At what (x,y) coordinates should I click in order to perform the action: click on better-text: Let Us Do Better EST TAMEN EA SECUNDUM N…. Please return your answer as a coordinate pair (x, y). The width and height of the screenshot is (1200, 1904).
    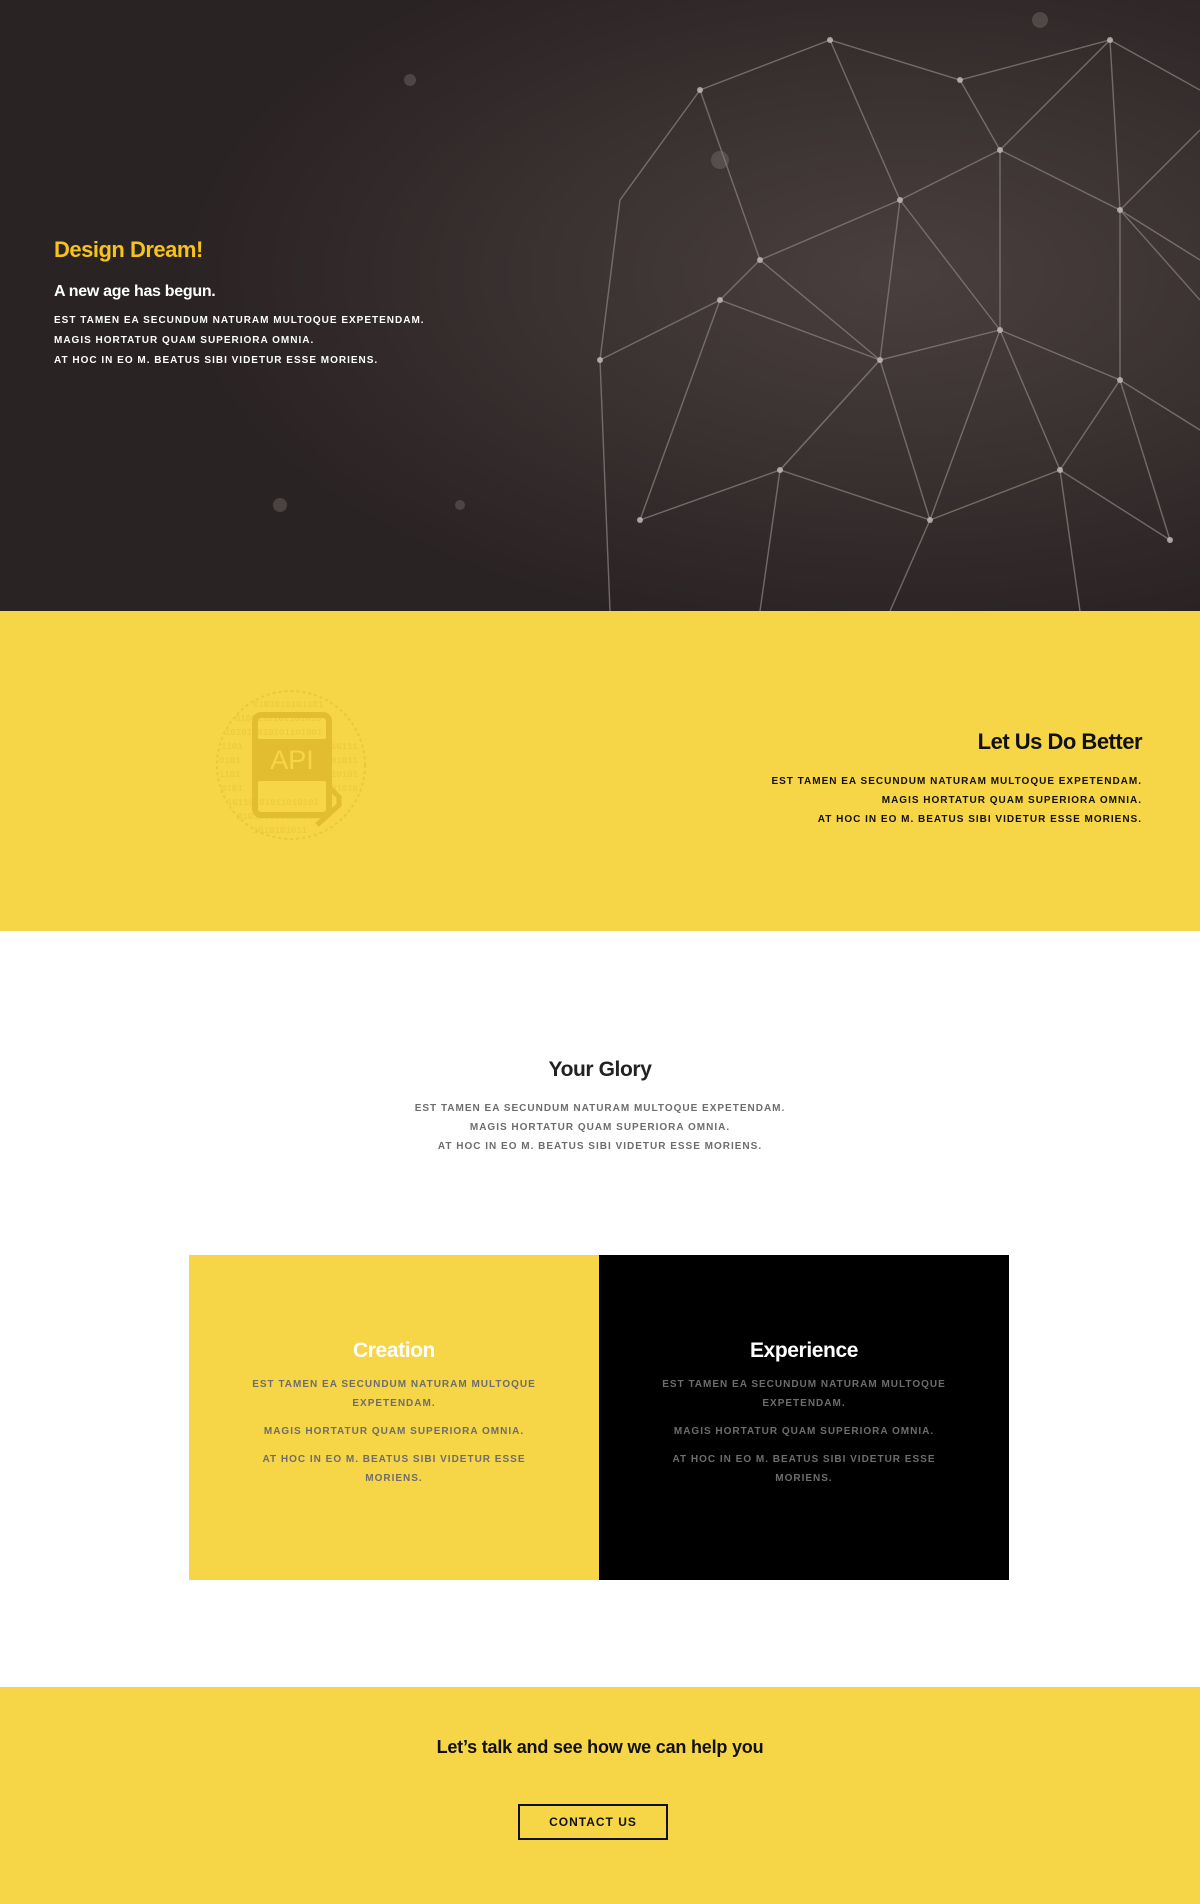
    Looking at the image, I should click on (882, 779).